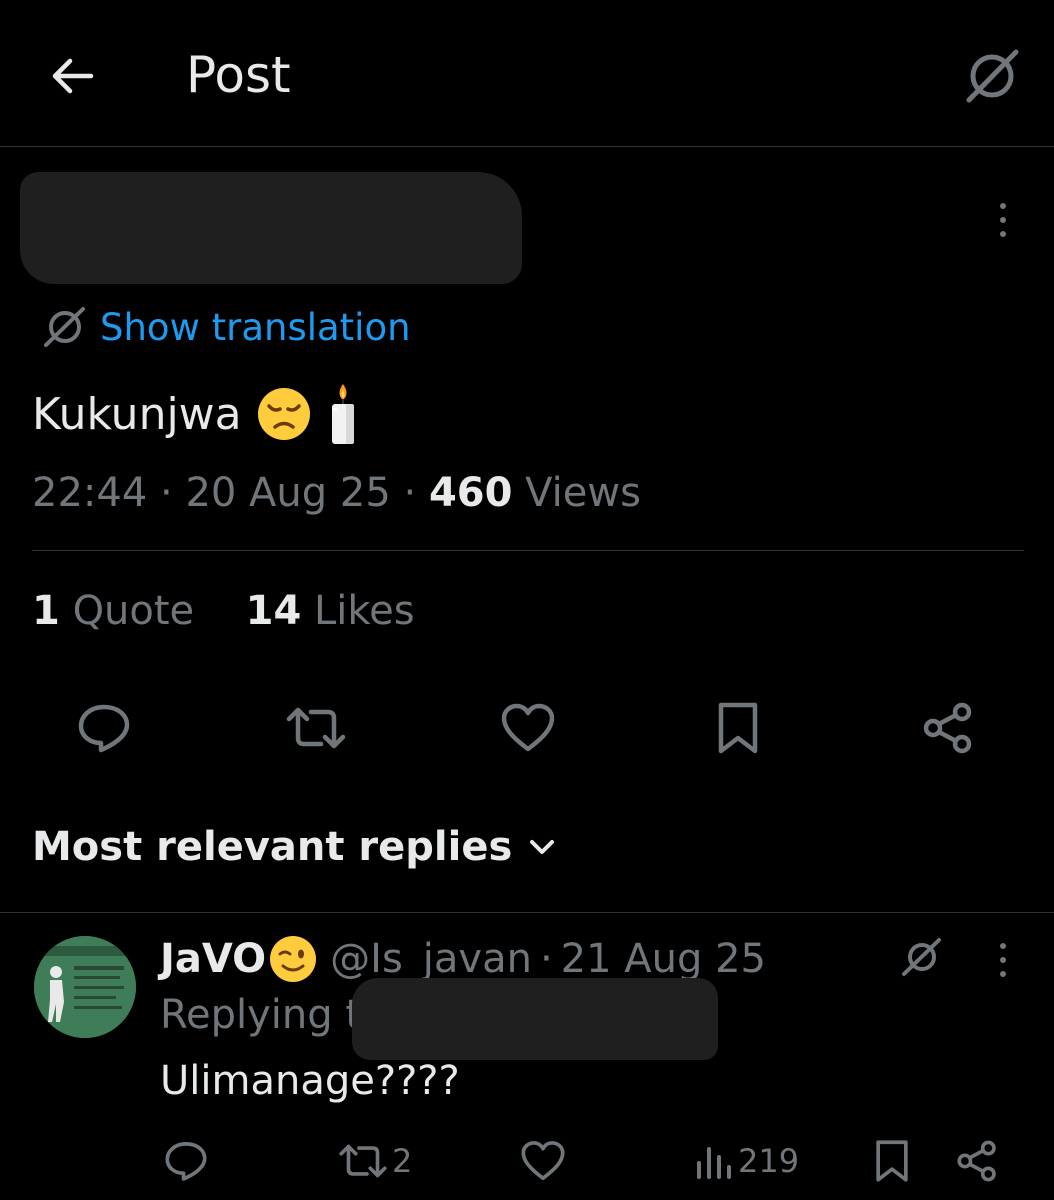 The height and width of the screenshot is (1200, 1054). Describe the element at coordinates (714, 1163) in the screenshot. I see `analytics-icon` at that location.